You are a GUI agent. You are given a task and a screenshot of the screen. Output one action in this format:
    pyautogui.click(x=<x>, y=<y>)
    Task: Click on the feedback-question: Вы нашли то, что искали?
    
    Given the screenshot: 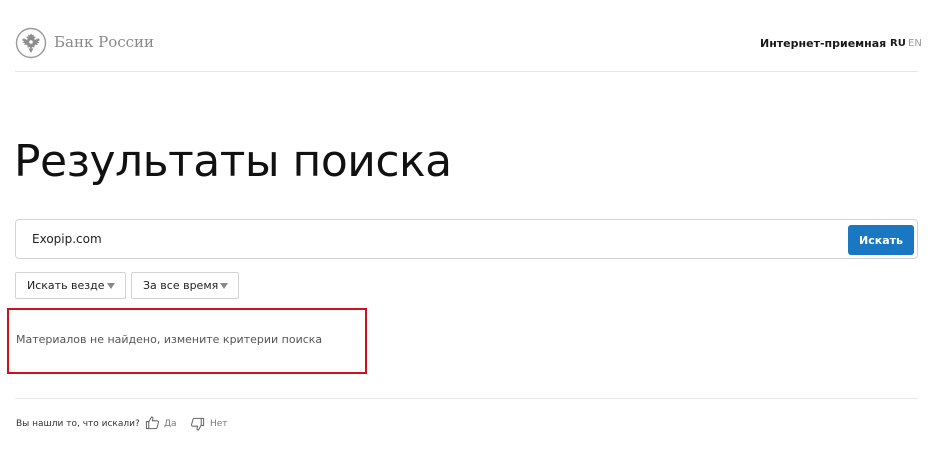 What is the action you would take?
    pyautogui.click(x=78, y=424)
    